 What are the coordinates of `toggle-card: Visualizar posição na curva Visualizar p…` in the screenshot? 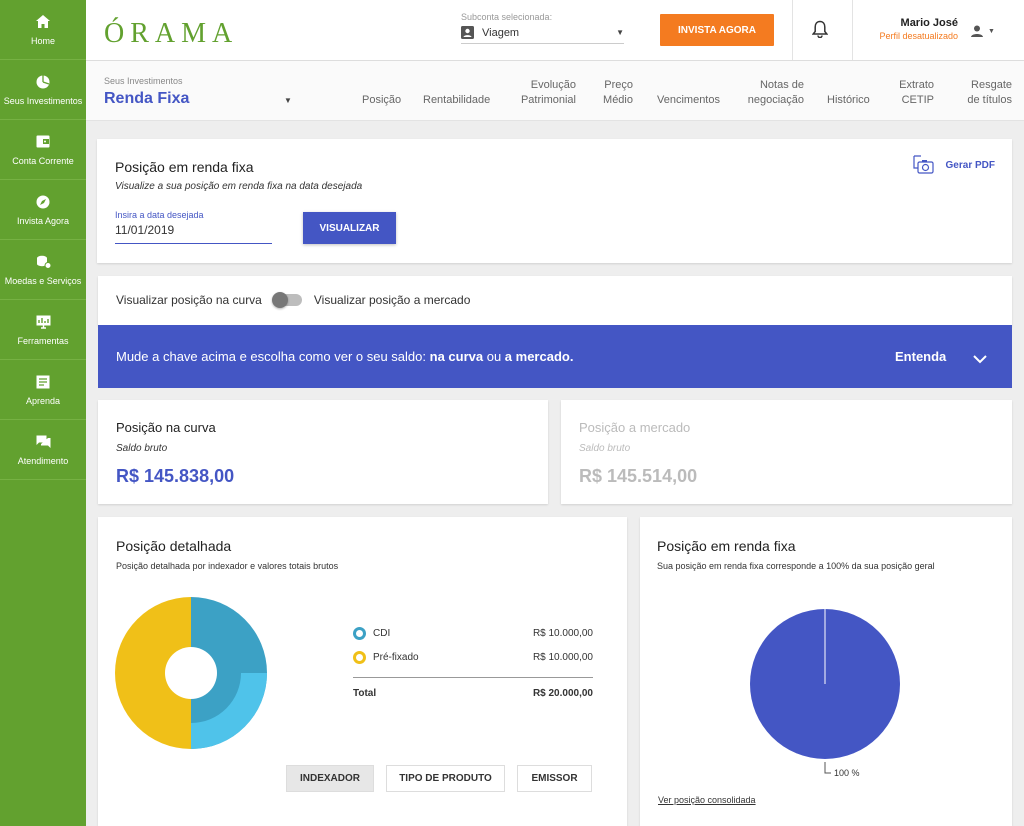 It's located at (555, 301).